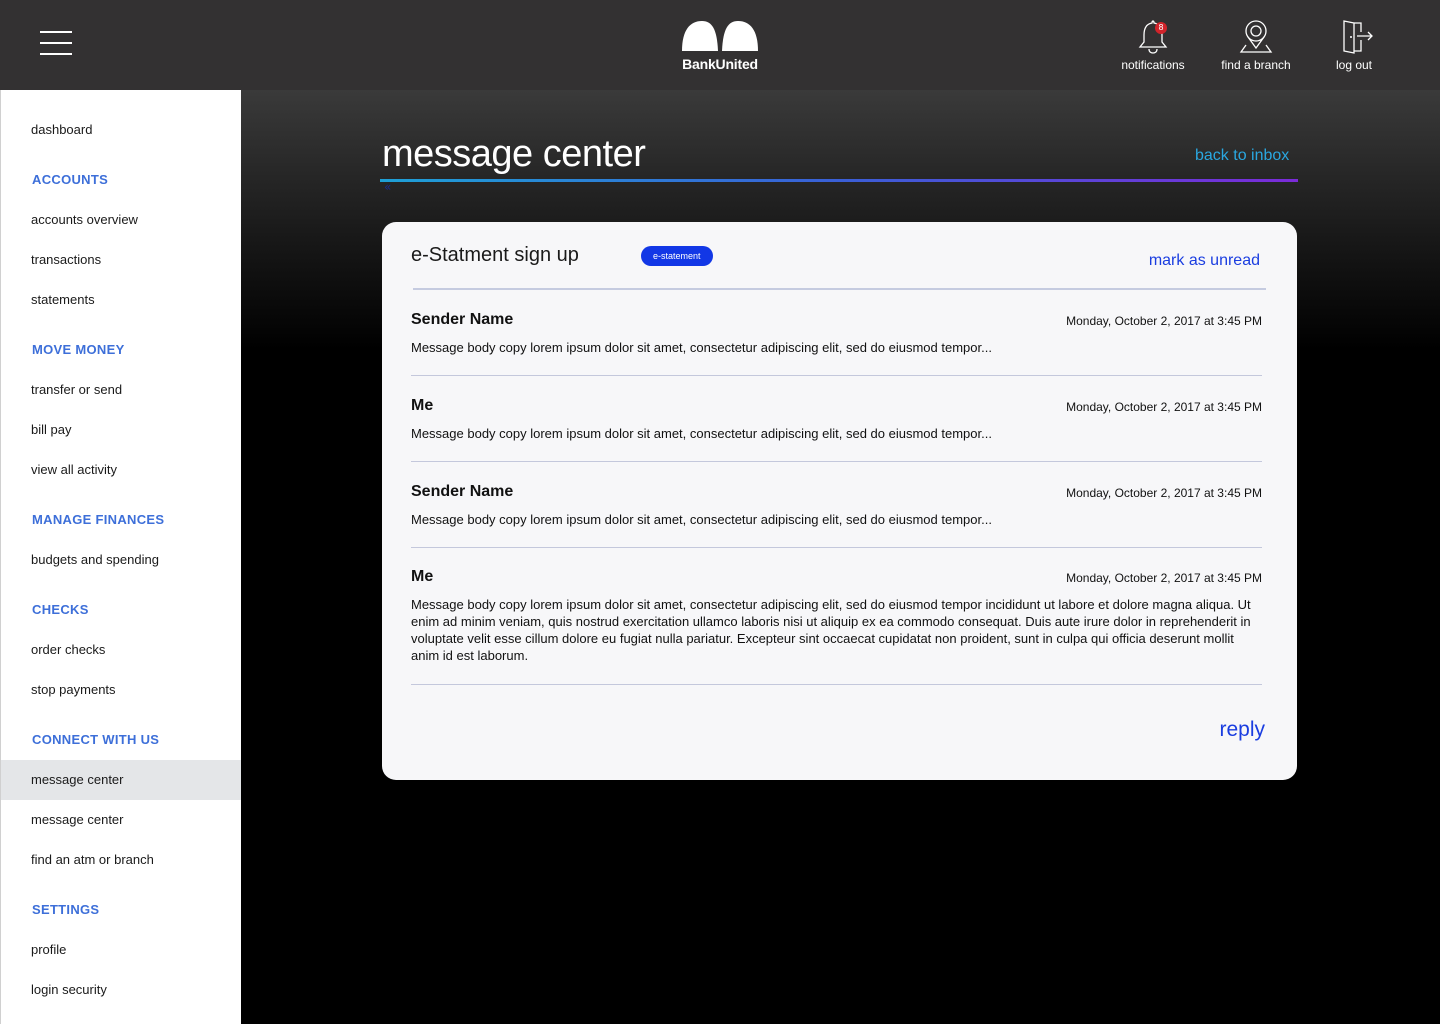  What do you see at coordinates (121, 990) in the screenshot?
I see `sidebar-item-login-security: login security` at bounding box center [121, 990].